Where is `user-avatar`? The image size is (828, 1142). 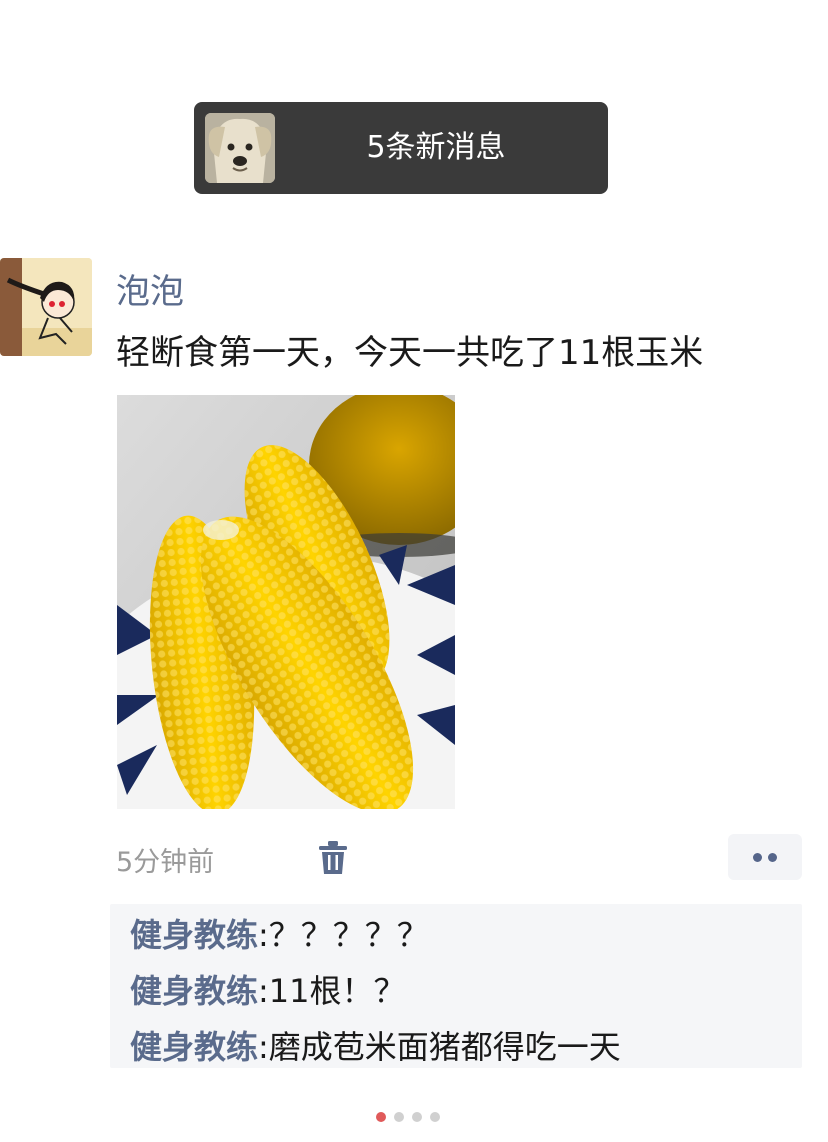 user-avatar is located at coordinates (46, 307).